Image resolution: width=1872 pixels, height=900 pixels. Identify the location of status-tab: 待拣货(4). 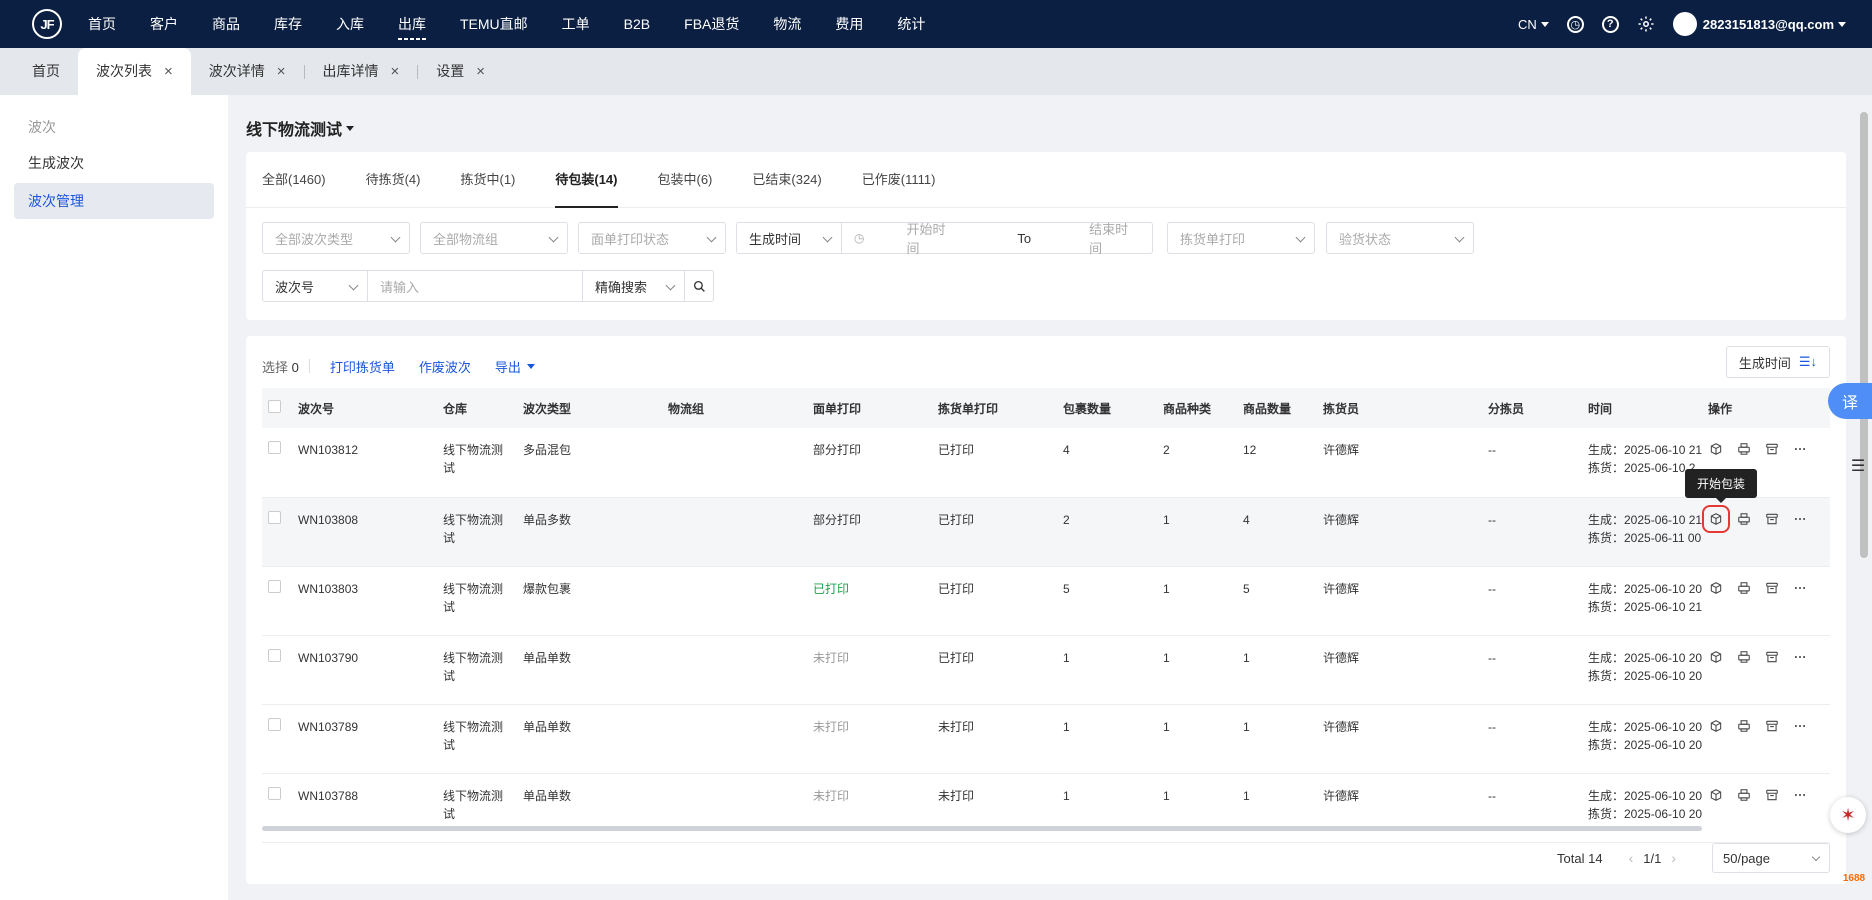
(393, 180).